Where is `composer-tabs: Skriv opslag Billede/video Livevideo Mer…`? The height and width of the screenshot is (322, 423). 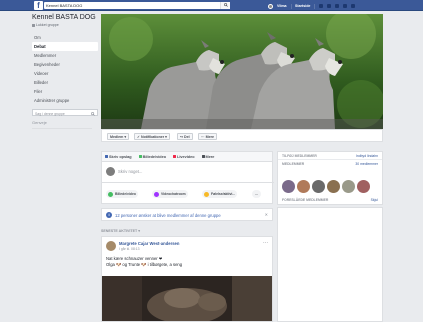 composer-tabs: Skriv opslag Billede/video Livevideo Mer… is located at coordinates (187, 157).